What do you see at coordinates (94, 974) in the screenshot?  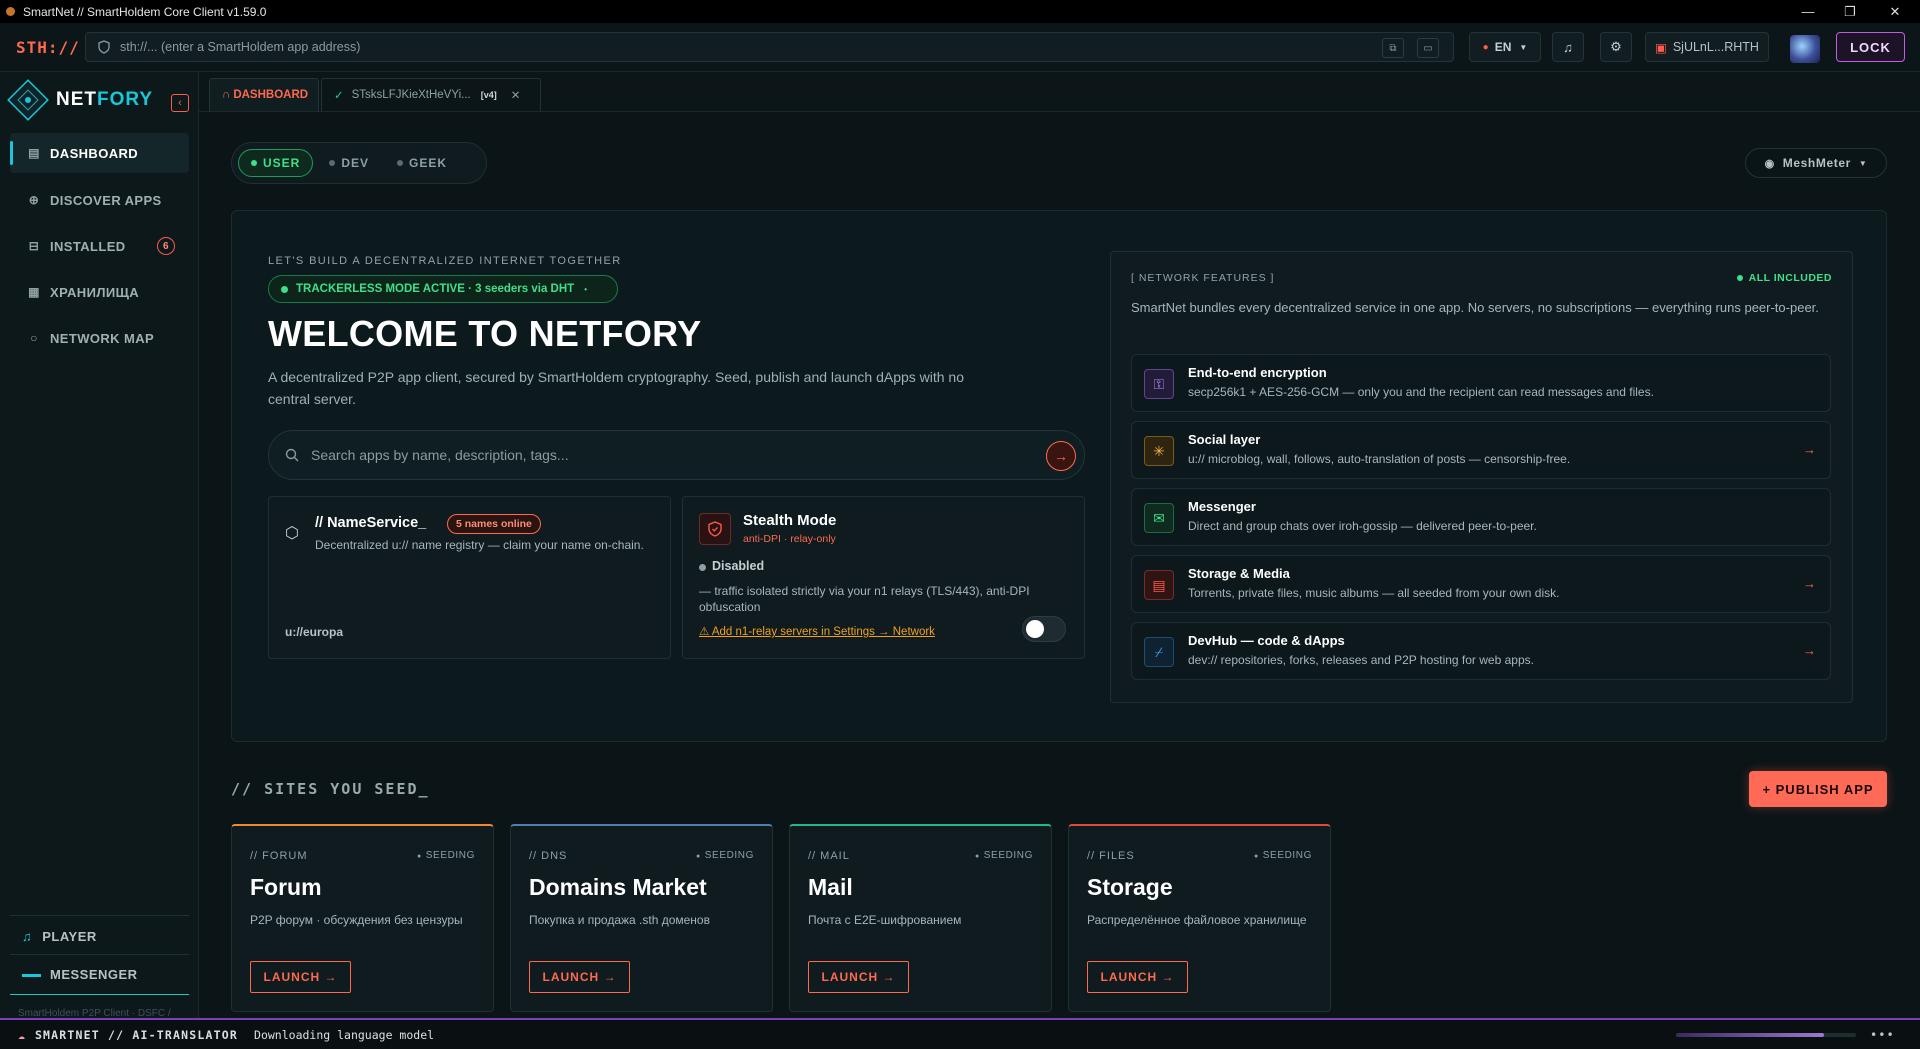 I see `messenger-label: MESSENGER` at bounding box center [94, 974].